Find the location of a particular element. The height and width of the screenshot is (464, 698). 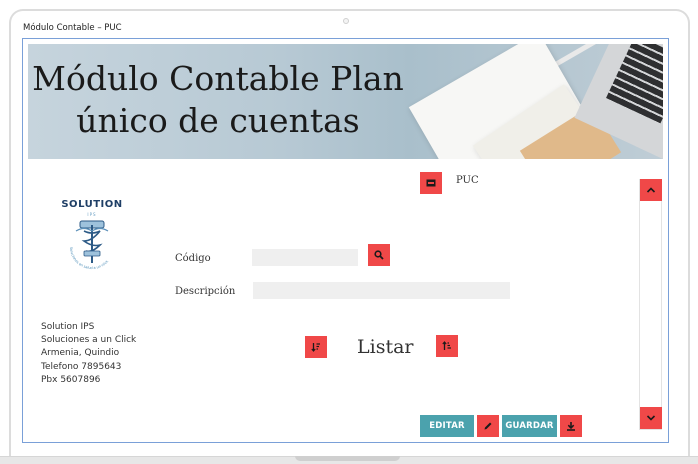

camera-dot is located at coordinates (346, 21).